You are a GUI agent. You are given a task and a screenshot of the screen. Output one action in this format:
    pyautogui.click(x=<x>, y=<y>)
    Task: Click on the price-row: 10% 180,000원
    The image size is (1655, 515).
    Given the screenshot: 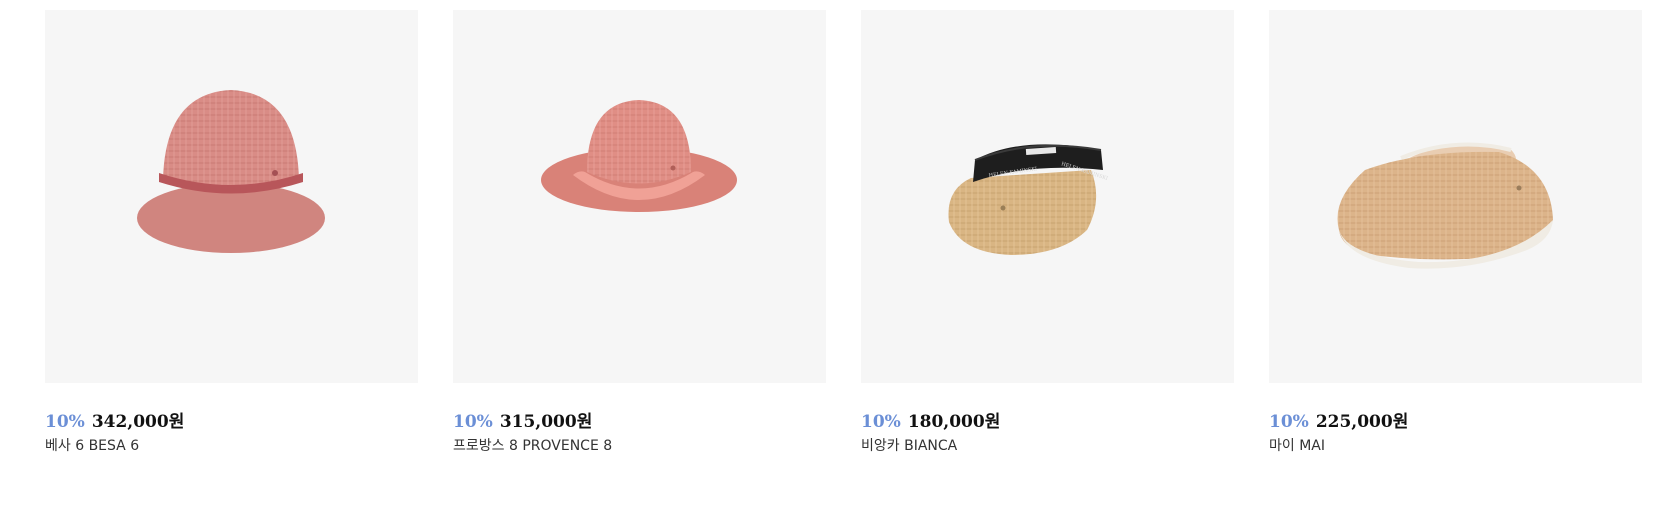 What is the action you would take?
    pyautogui.click(x=1047, y=419)
    